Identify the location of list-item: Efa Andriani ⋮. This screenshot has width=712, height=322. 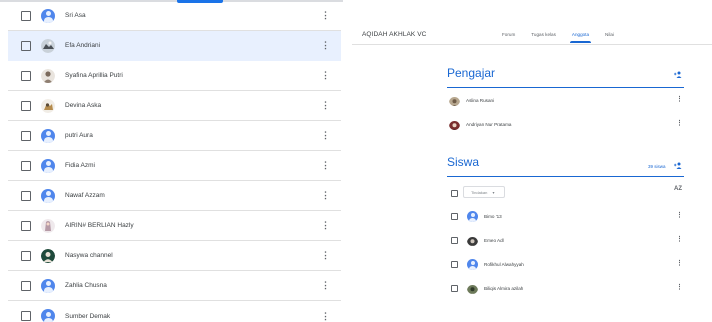
(174, 46).